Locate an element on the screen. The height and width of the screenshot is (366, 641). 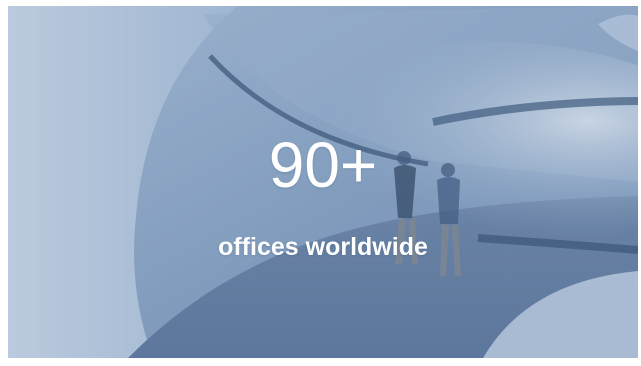
offices-caption: offices worldwide is located at coordinates (323, 247).